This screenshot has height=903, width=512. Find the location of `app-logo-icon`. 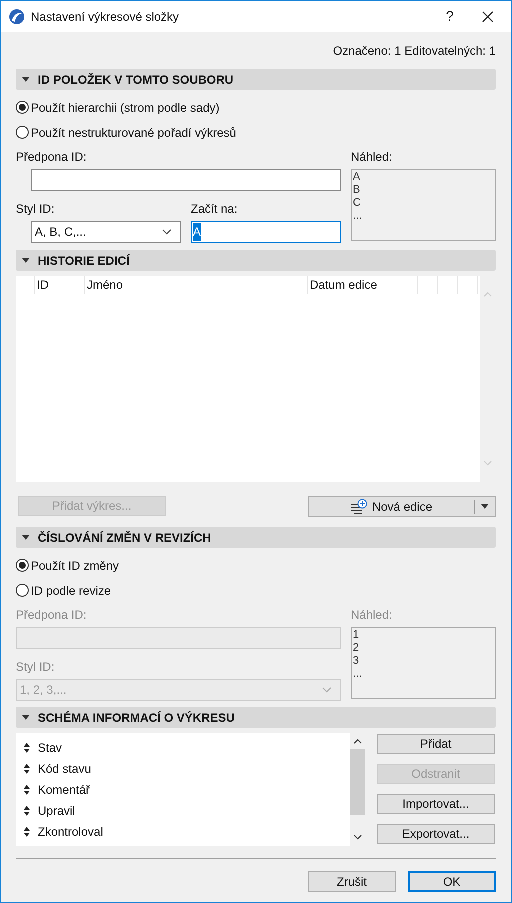

app-logo-icon is located at coordinates (17, 16).